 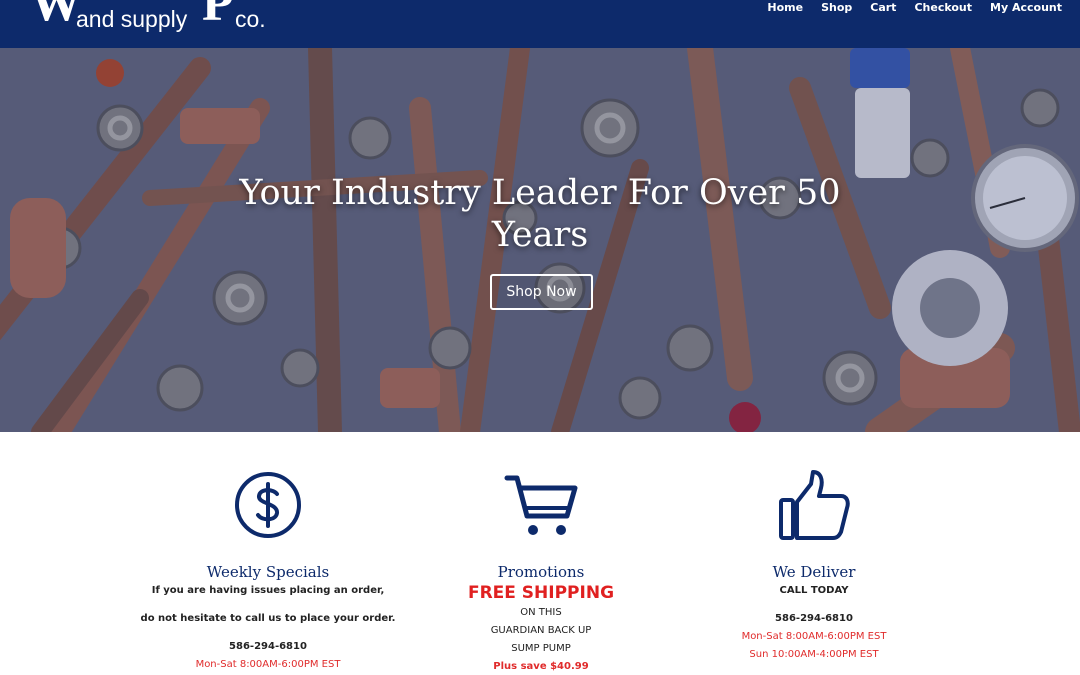 I want to click on logo-text-and-supply: and supply, so click(x=132, y=19).